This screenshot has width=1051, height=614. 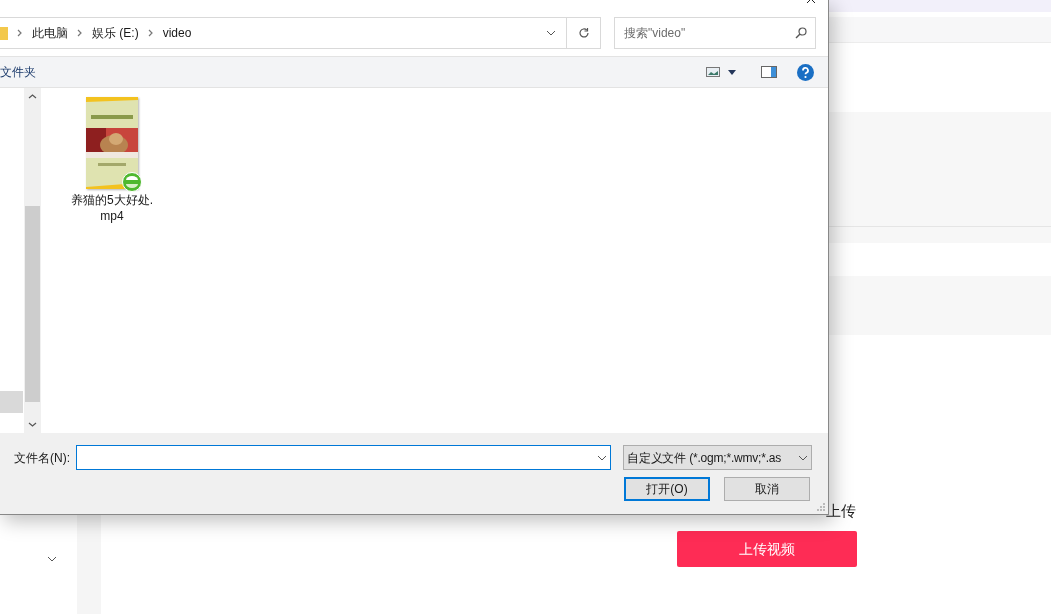 I want to click on file-type-dropdown: 自定义文件 (*.ogm;*.wmv;*.as, so click(x=717, y=457).